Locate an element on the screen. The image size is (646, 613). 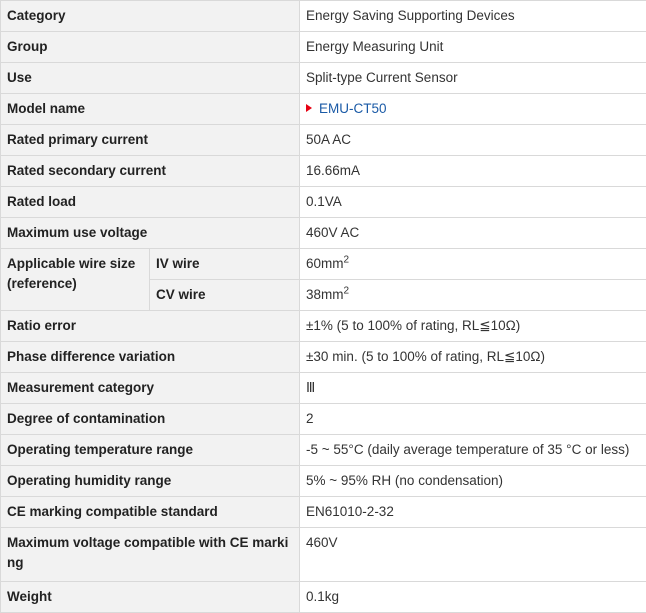
cv-wire-value: 38mm is located at coordinates (325, 294).